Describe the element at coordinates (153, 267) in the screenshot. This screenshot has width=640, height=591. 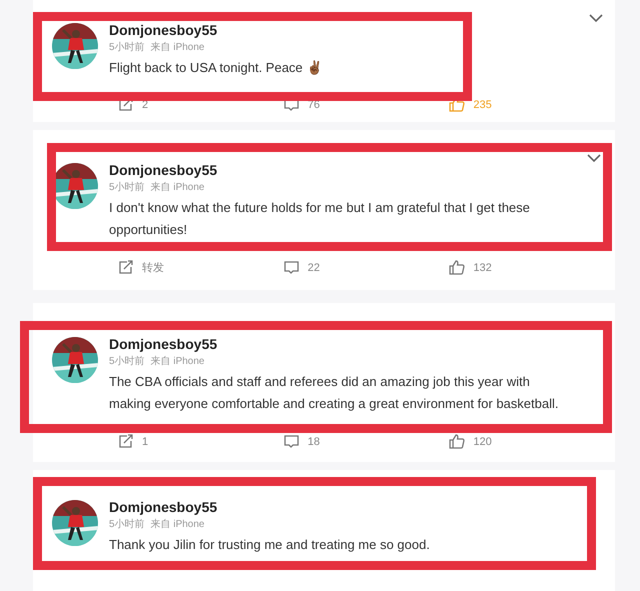
I see `repost-count: 转发` at that location.